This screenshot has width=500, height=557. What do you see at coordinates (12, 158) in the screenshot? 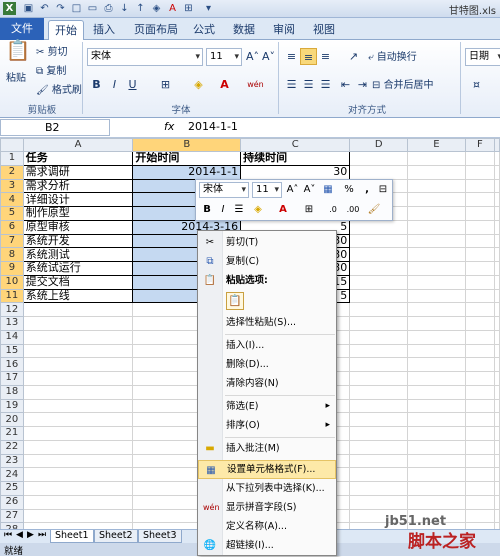
I see `row-header: 1` at bounding box center [12, 158].